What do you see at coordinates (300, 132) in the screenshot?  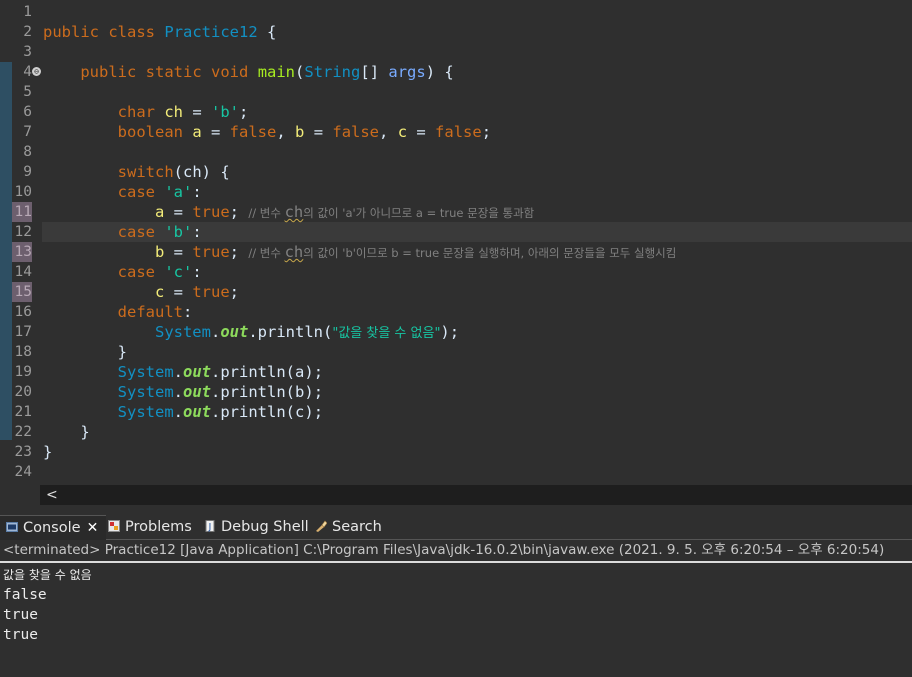 I see `var-b: b` at bounding box center [300, 132].